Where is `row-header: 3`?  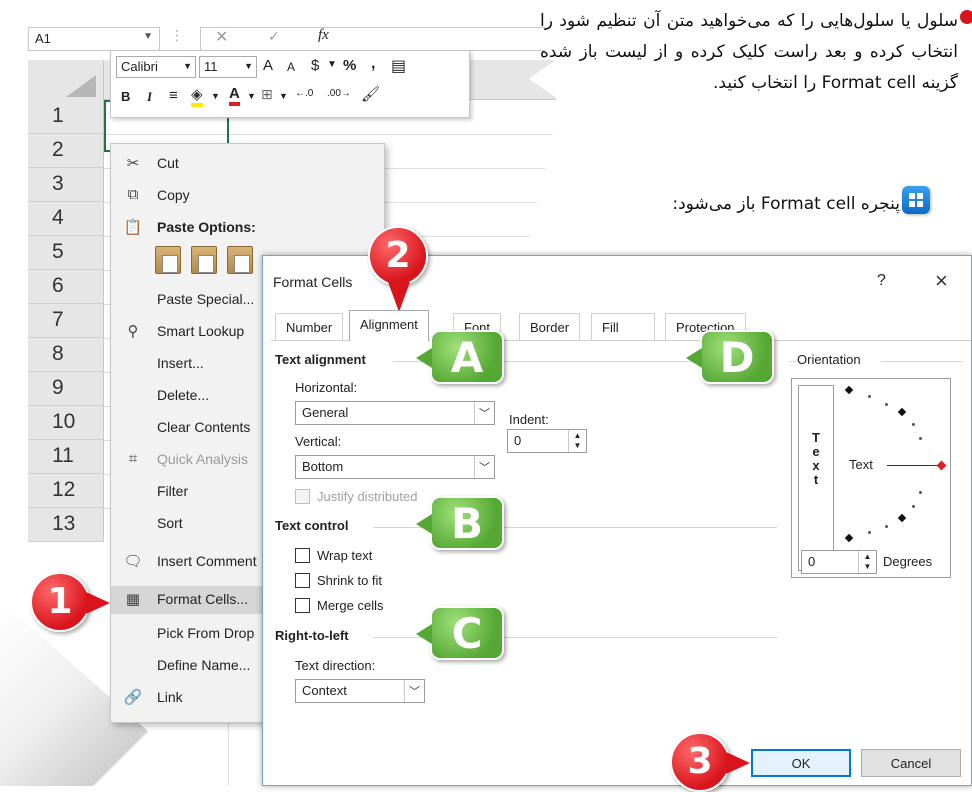 row-header: 3 is located at coordinates (66, 185).